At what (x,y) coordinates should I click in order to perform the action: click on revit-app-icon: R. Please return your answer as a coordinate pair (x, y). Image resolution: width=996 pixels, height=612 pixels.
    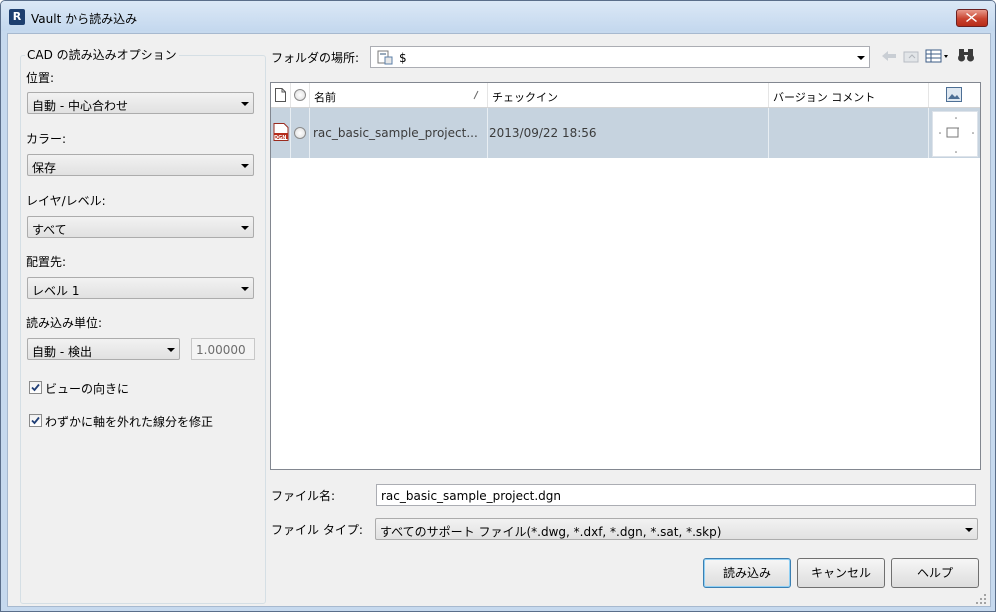
    Looking at the image, I should click on (17, 17).